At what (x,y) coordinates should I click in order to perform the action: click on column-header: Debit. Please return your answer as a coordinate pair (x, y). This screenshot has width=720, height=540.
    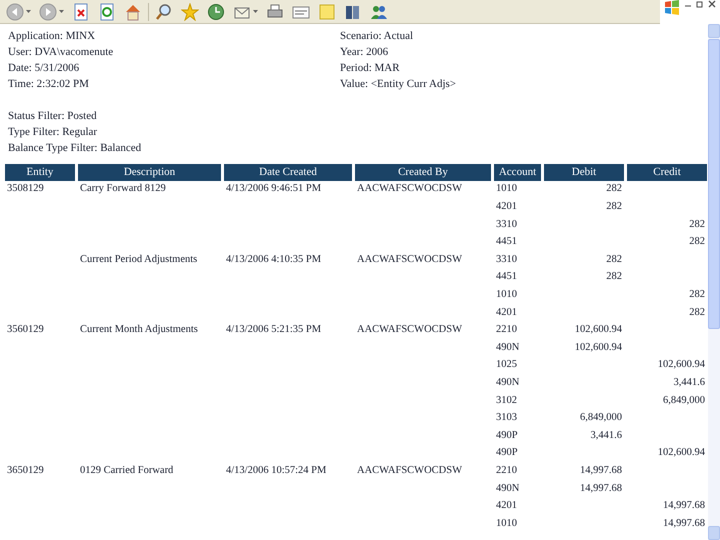
    Looking at the image, I should click on (584, 172).